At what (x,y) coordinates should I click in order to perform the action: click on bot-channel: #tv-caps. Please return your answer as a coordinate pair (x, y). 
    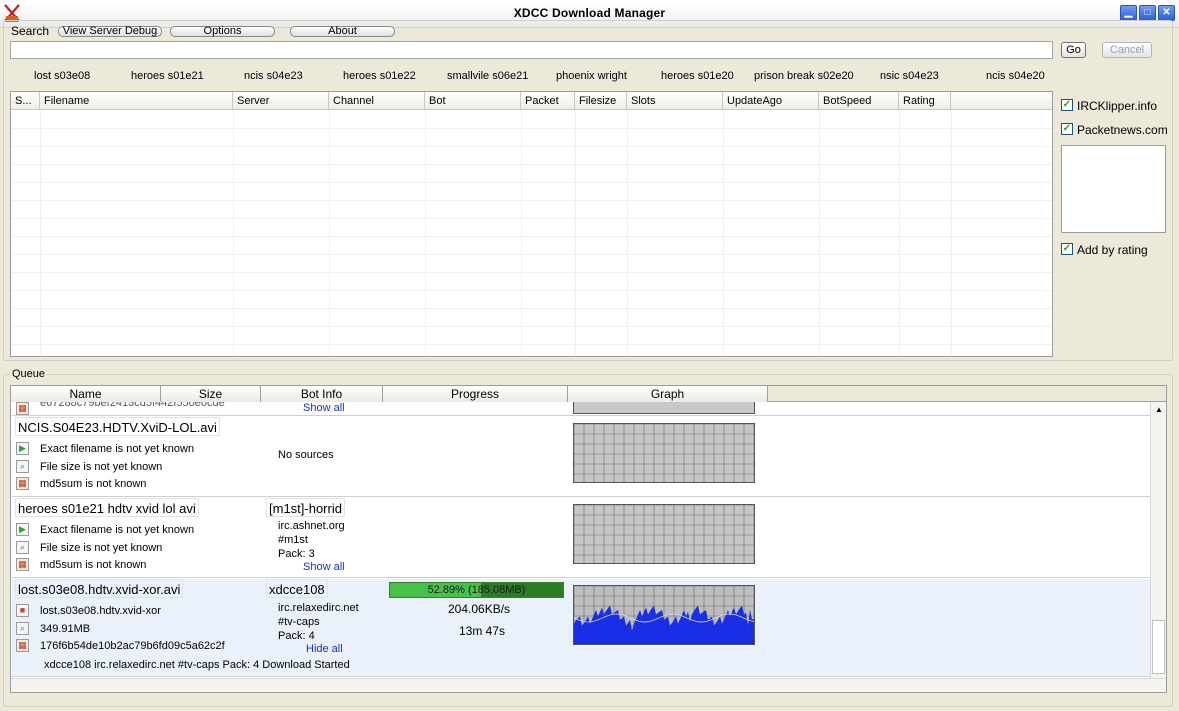
    Looking at the image, I should click on (299, 622).